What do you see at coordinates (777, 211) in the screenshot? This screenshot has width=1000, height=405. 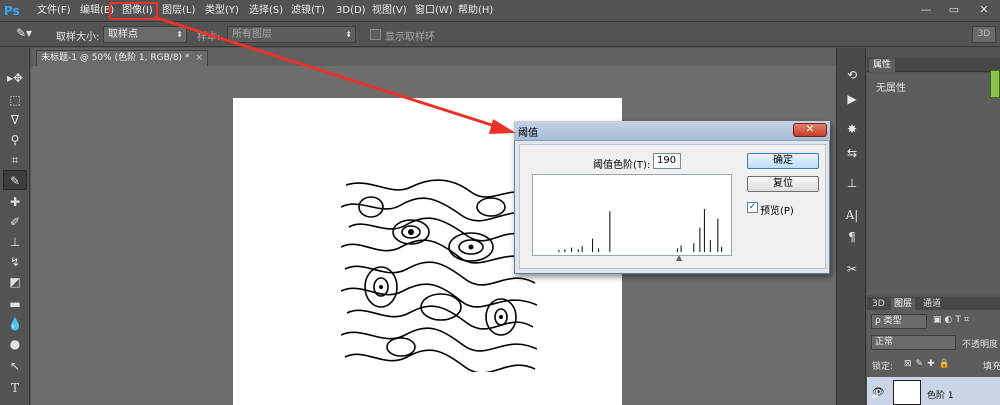 I see `preview-label: 预览(P)` at bounding box center [777, 211].